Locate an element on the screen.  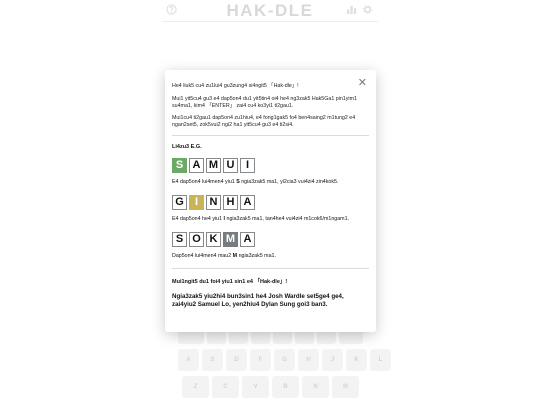
tile-absent: M is located at coordinates (230, 239).